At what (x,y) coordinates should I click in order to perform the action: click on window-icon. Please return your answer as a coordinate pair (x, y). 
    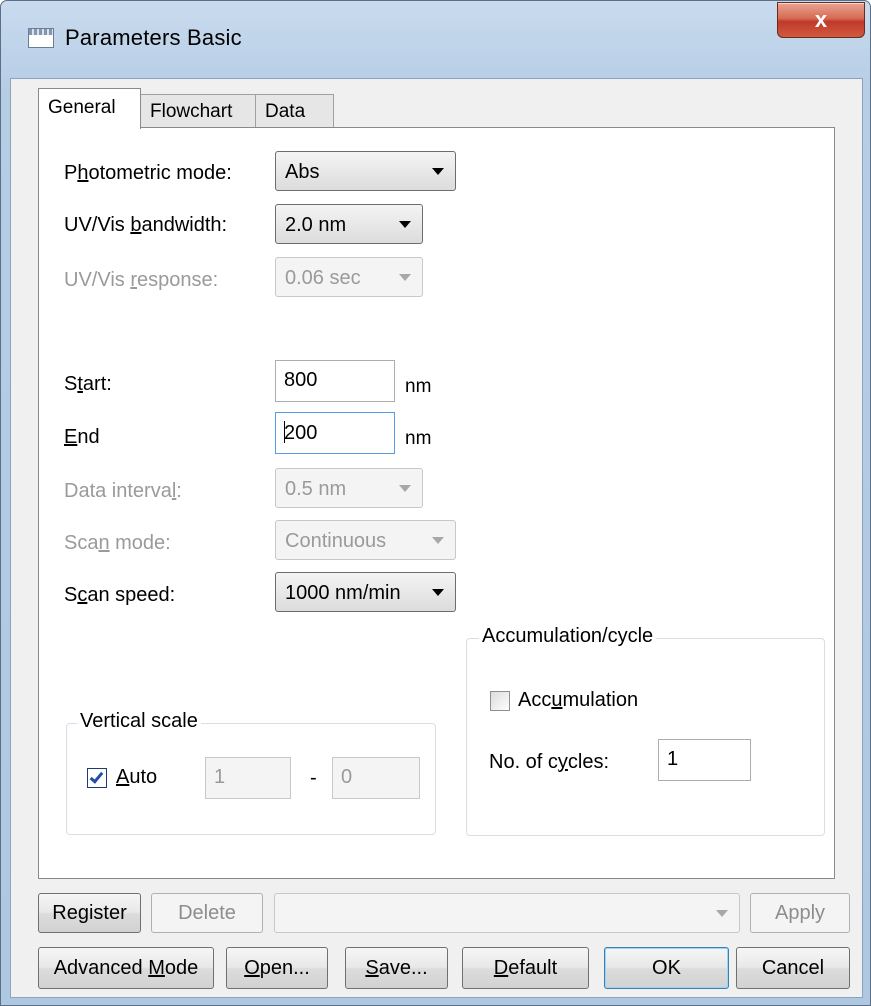
    Looking at the image, I should click on (41, 38).